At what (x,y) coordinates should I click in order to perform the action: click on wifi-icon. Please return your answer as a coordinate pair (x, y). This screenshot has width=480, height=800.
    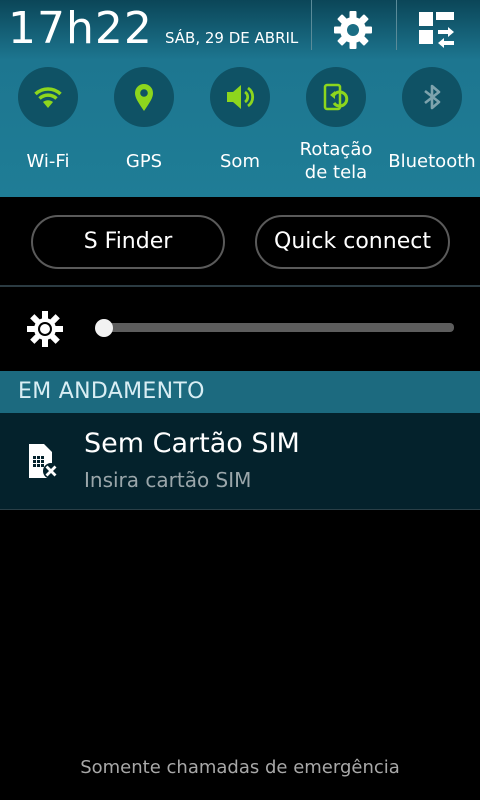
    Looking at the image, I should click on (48, 97).